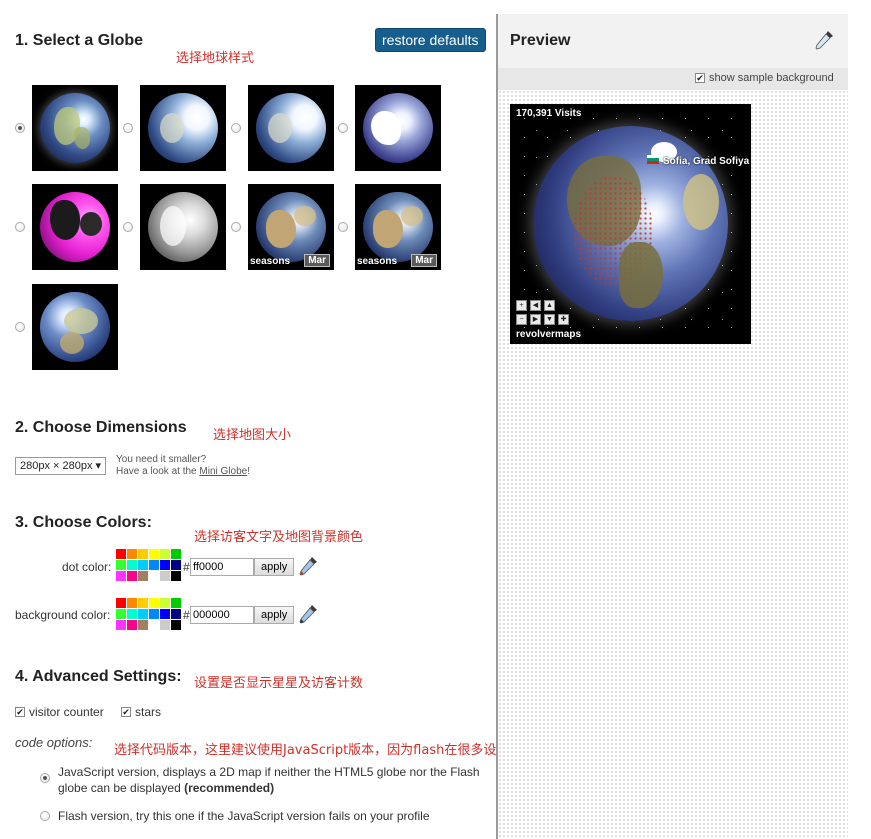 This screenshot has width=871, height=839. Describe the element at coordinates (223, 471) in the screenshot. I see `mini-globe-link: Mini Globe` at that location.